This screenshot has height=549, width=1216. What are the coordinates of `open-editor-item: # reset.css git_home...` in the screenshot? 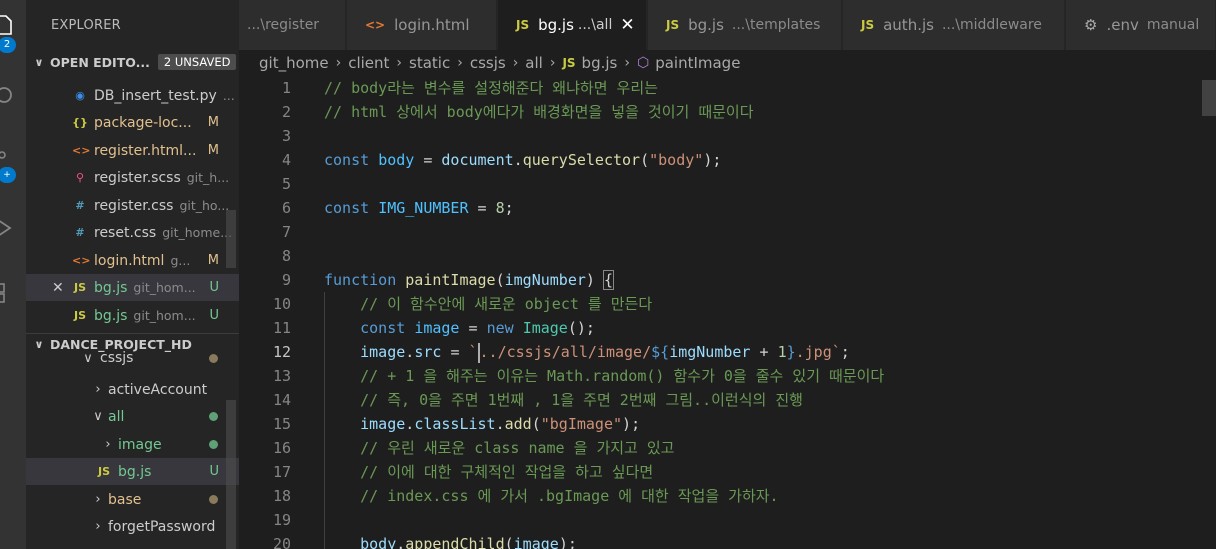 It's located at (132, 232).